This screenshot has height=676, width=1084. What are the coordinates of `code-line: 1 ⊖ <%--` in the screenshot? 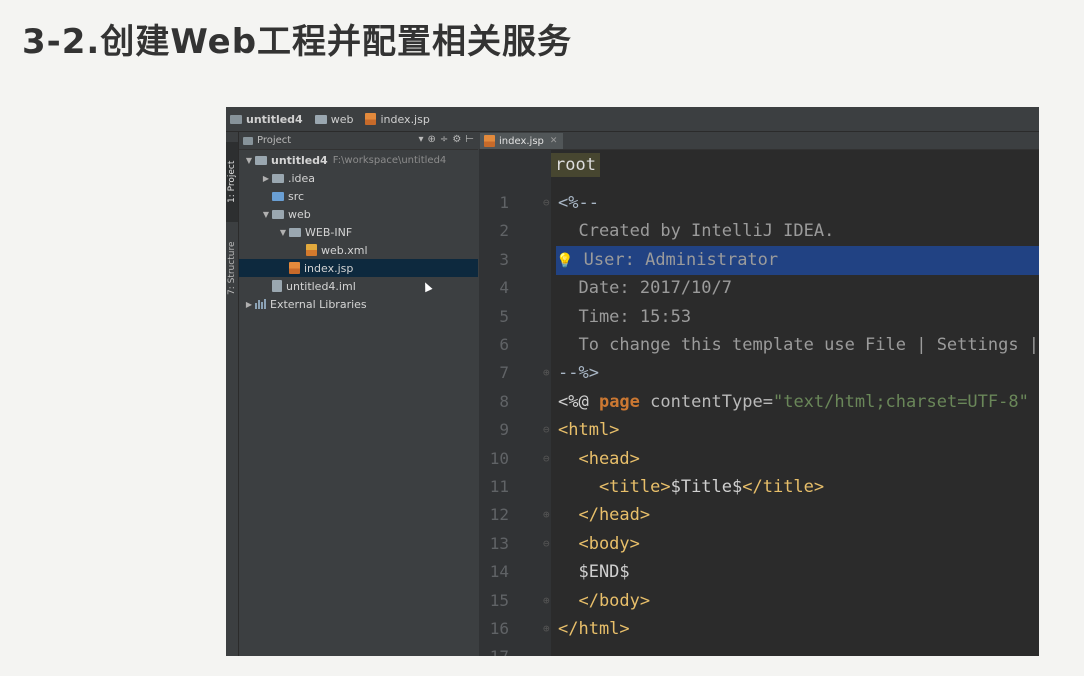 It's located at (759, 203).